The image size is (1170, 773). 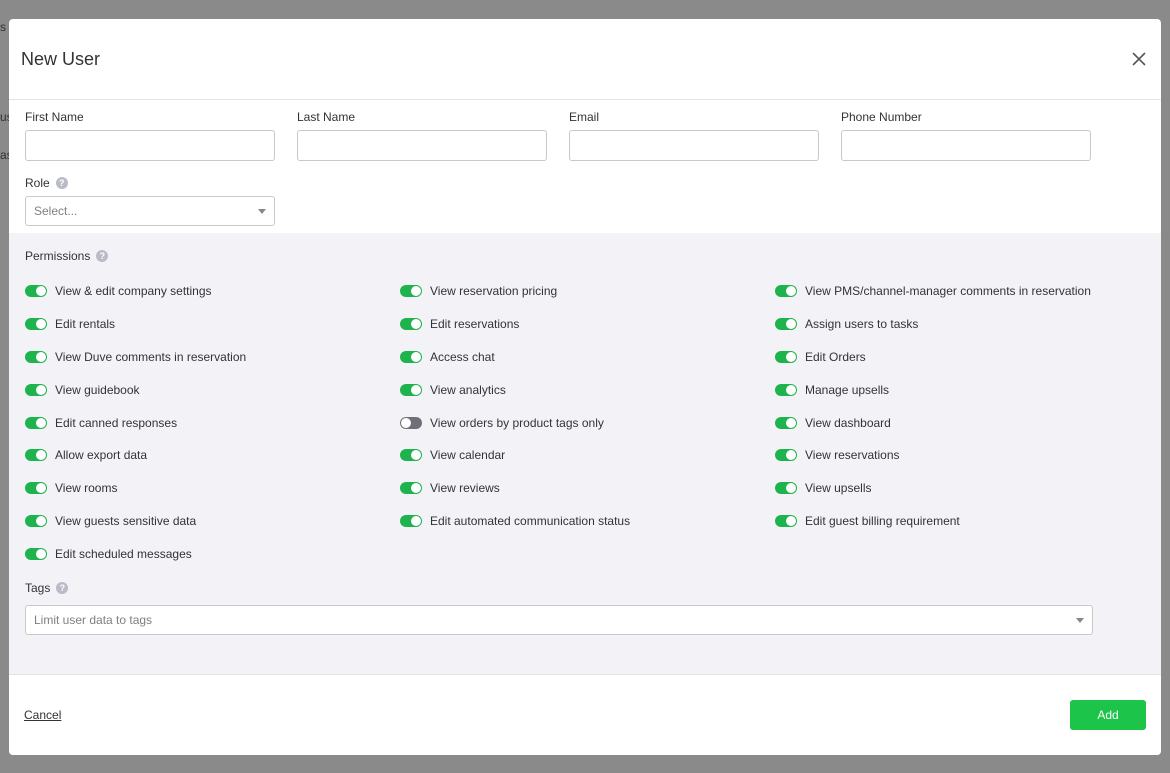 What do you see at coordinates (150, 145) in the screenshot?
I see `first-name-input` at bounding box center [150, 145].